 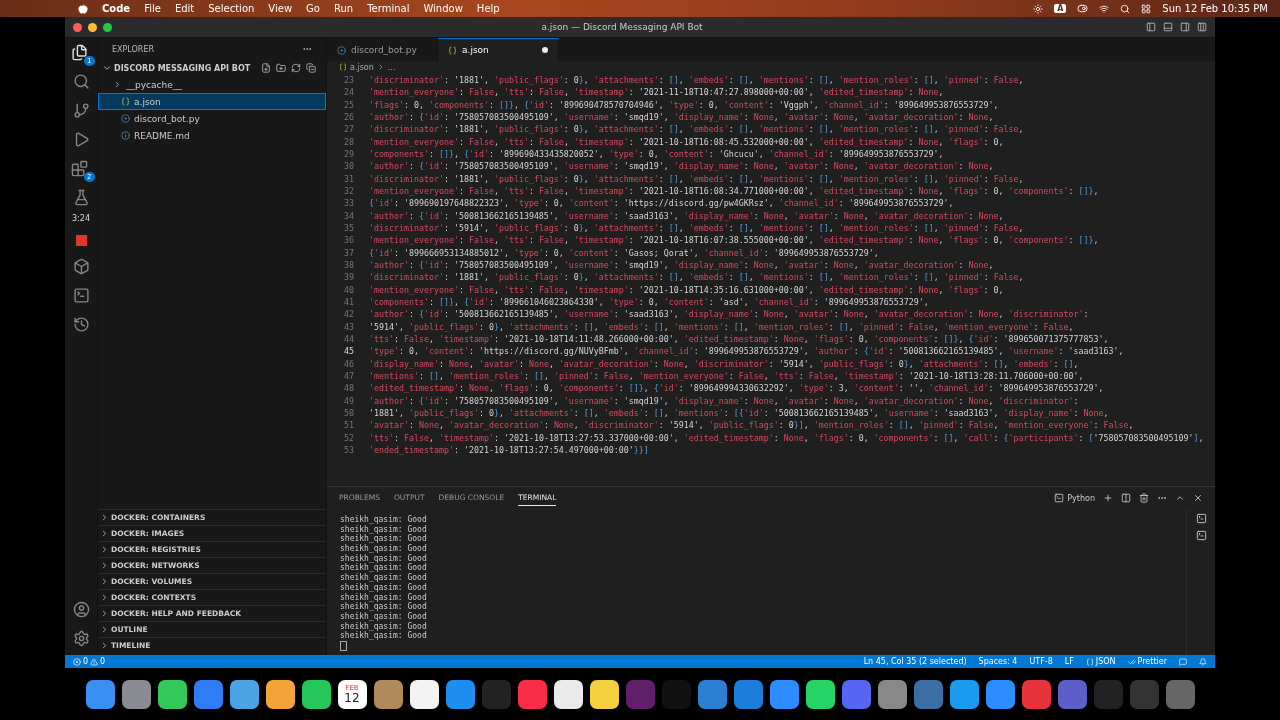 I want to click on code-line: '1881', 'public_flags': 0}, 'attachments': [], 'embeds': [], 'mentions': [{'id': '500813662165139485', 'username': 'saad3163', 'display_name': None,, so click(x=739, y=413).